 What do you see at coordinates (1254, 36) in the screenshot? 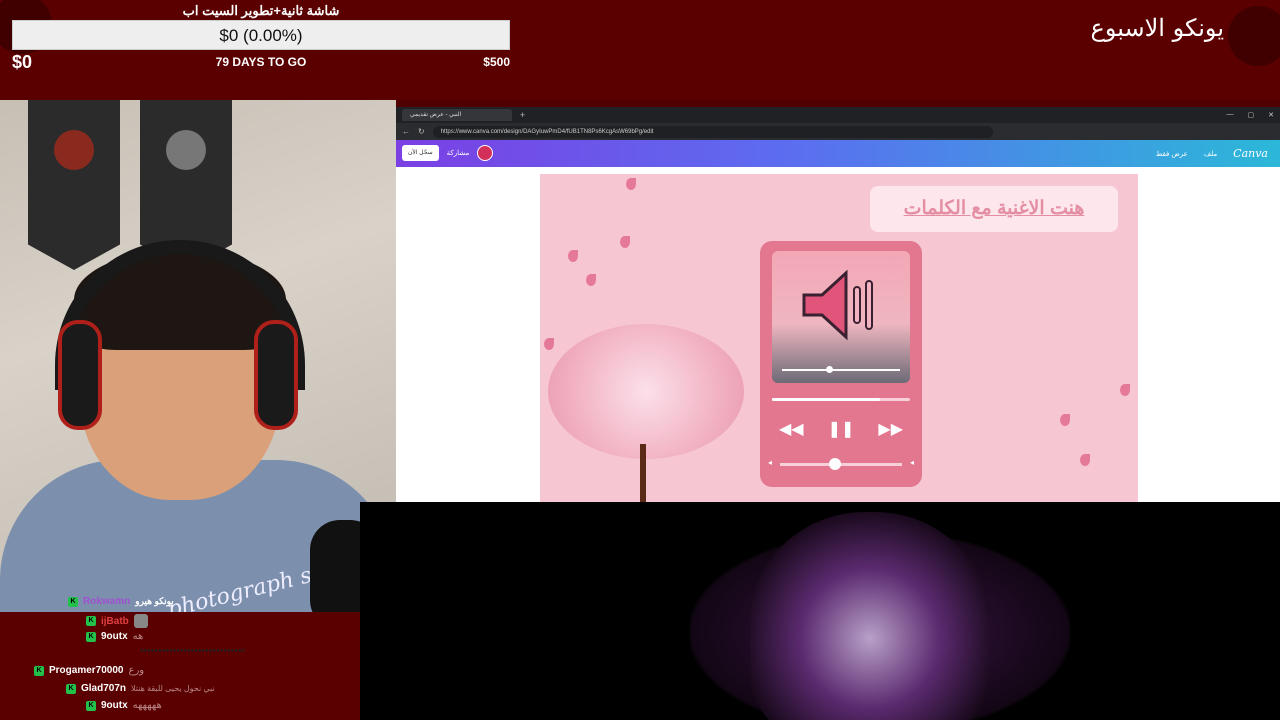
I see `dragon-logo-icon` at bounding box center [1254, 36].